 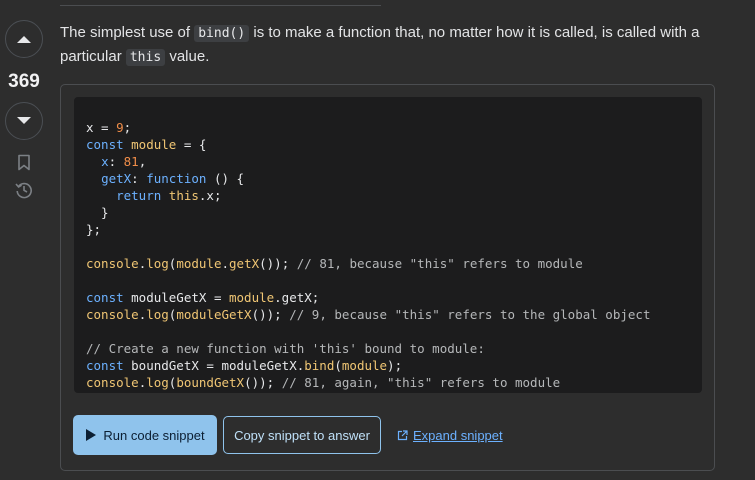 I want to click on upvote-button, so click(x=24, y=39).